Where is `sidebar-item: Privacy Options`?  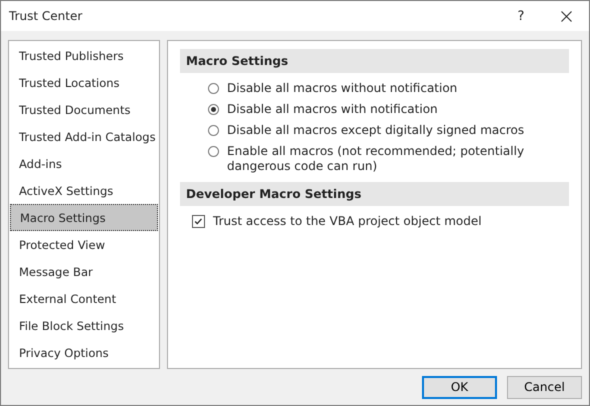 sidebar-item: Privacy Options is located at coordinates (84, 352).